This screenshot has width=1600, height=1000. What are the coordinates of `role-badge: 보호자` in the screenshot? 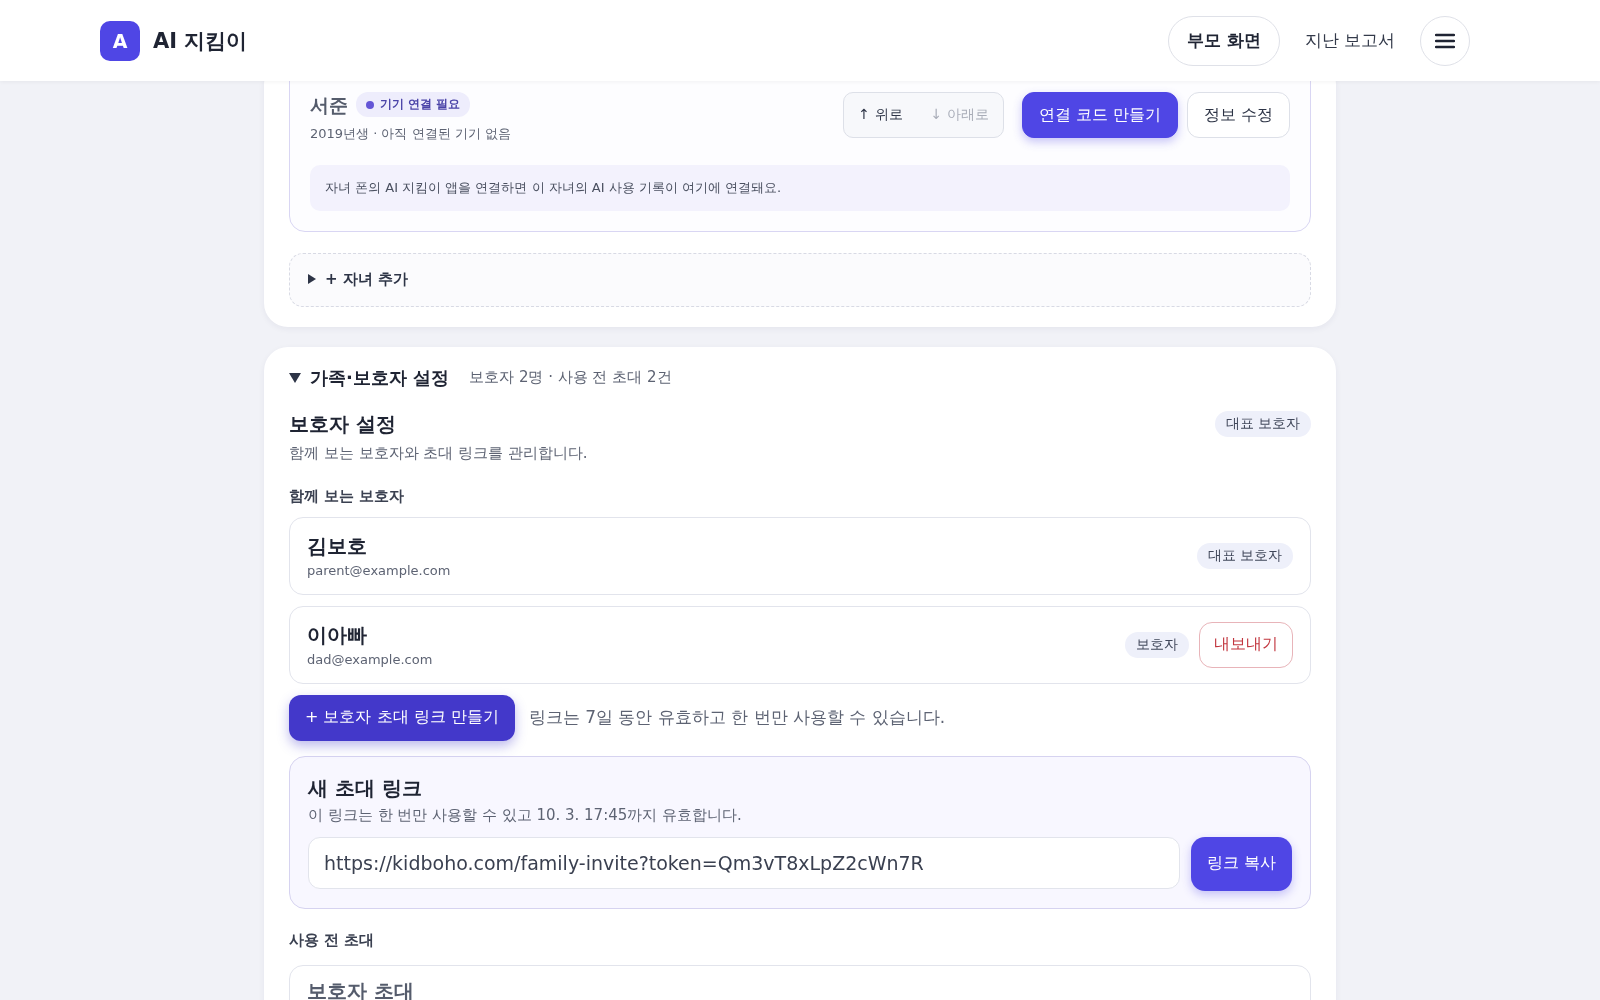 It's located at (1157, 644).